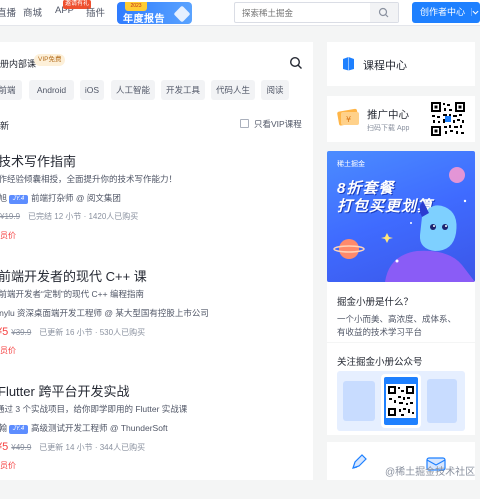  I want to click on price-line: ¥19.9 已完结 12 小节 · 1420人已购买, so click(69, 216).